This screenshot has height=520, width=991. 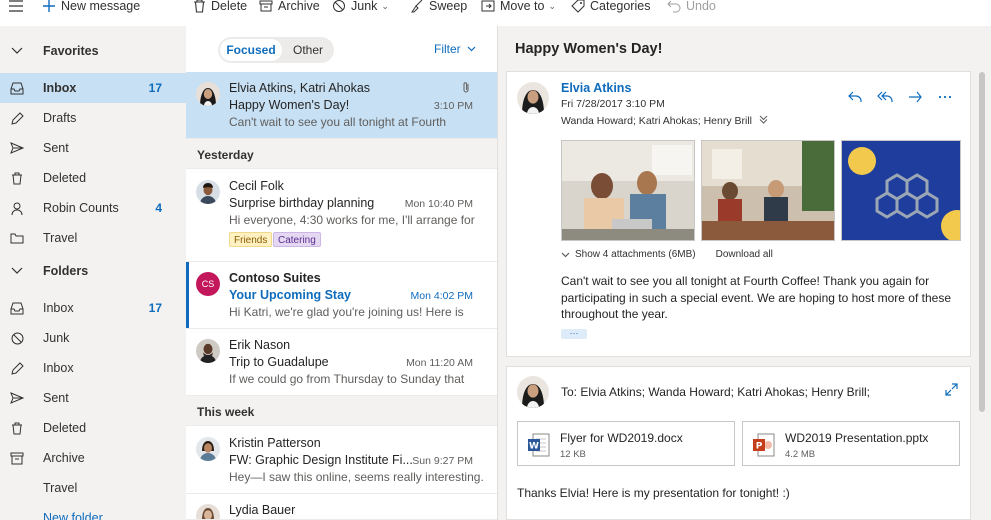 I want to click on group-label: Yesterday, so click(x=225, y=155).